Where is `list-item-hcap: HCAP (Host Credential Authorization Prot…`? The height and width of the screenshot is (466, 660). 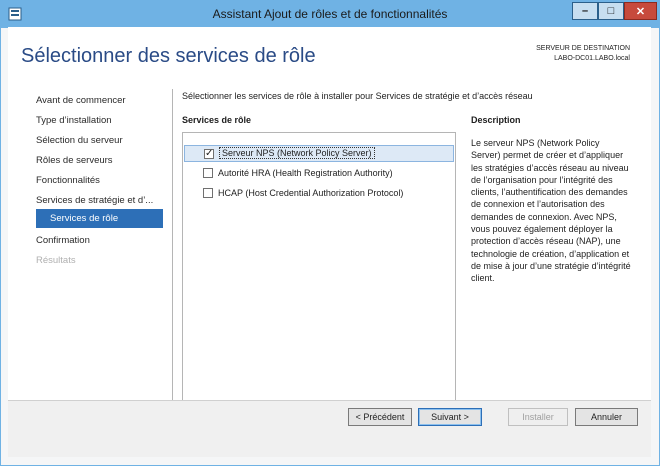
list-item-hcap: HCAP (Host Credential Authorization Prot… is located at coordinates (319, 193).